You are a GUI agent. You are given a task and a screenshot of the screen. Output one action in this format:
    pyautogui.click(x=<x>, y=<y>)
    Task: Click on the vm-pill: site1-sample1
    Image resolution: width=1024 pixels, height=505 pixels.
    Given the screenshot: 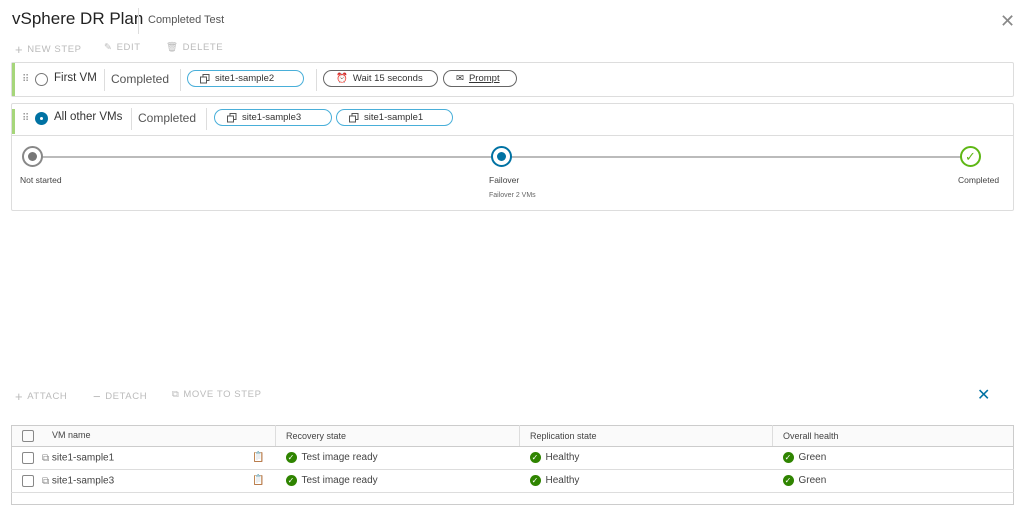 What is the action you would take?
    pyautogui.click(x=394, y=117)
    